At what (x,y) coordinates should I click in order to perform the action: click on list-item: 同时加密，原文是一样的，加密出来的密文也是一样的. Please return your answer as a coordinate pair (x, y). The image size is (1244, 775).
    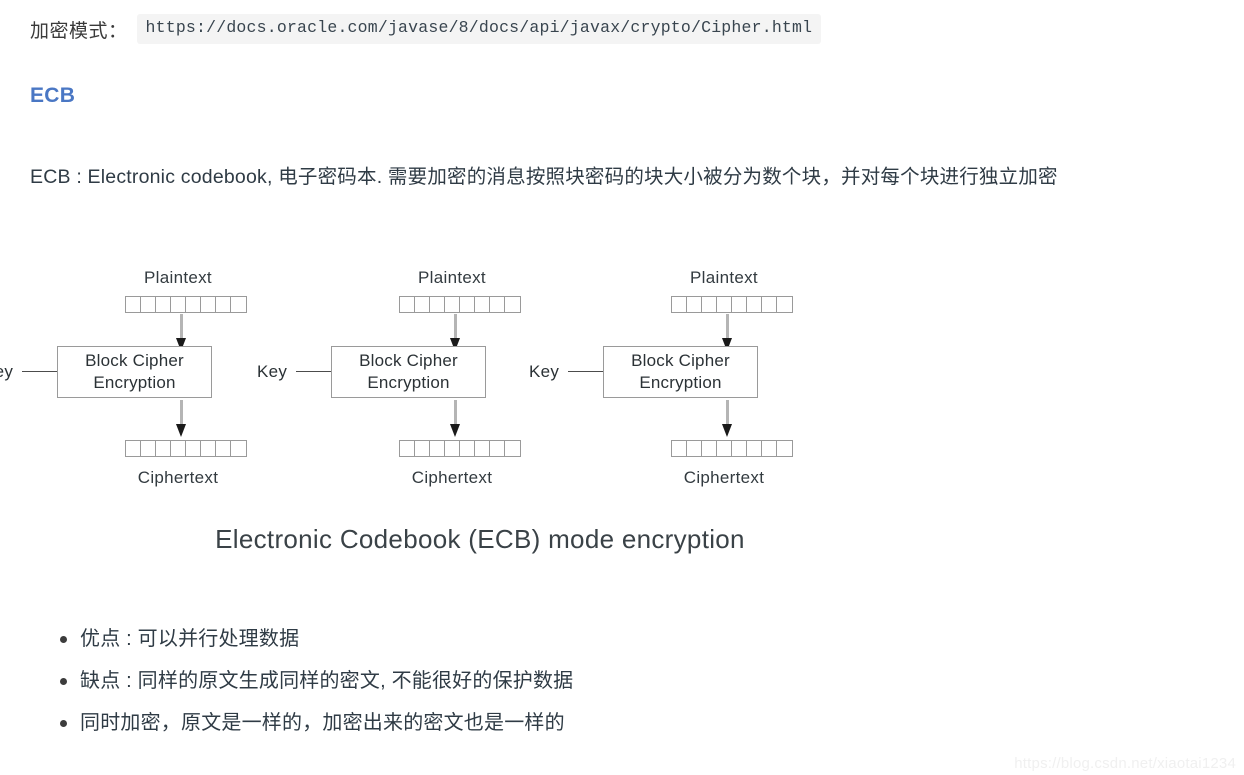
    Looking at the image, I should click on (316, 723).